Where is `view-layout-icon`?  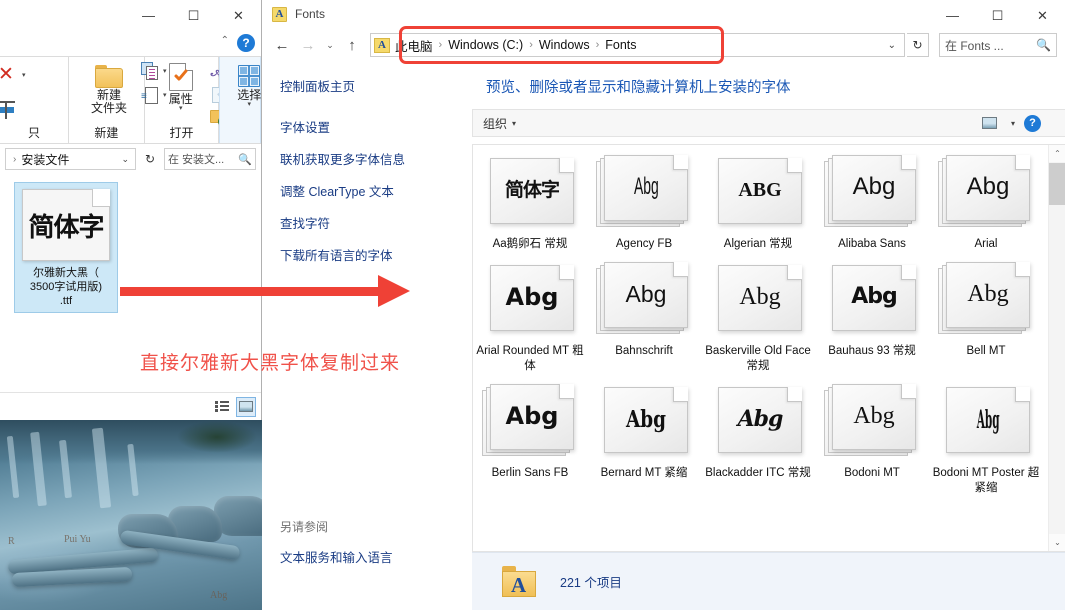
view-layout-icon is located at coordinates (989, 123).